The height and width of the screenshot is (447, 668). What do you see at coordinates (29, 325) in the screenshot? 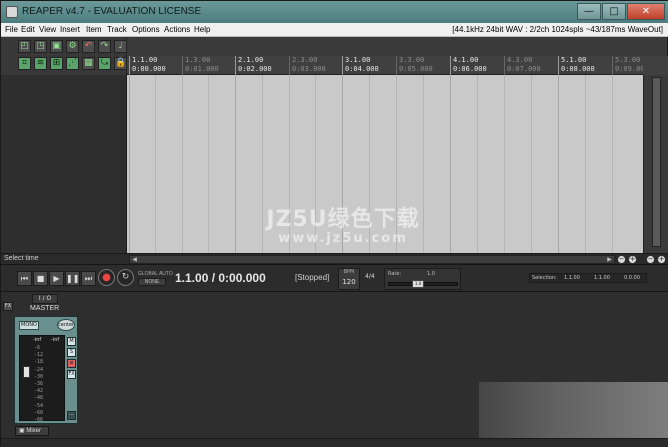
I see `mono-button: MONO` at bounding box center [29, 325].